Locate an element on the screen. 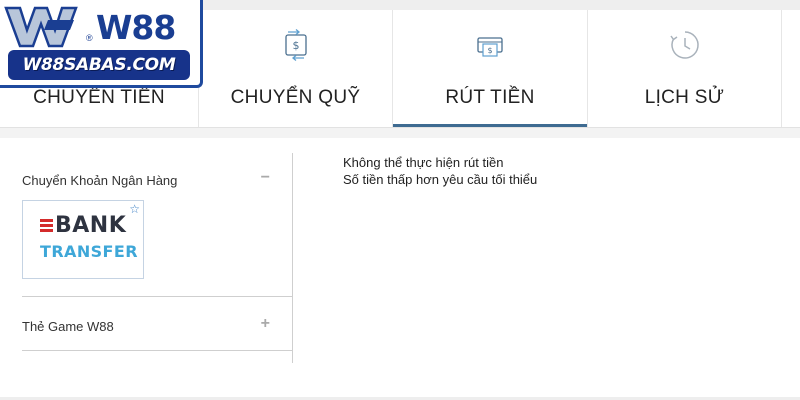 The height and width of the screenshot is (400, 800). expand-toggle: + is located at coordinates (265, 324).